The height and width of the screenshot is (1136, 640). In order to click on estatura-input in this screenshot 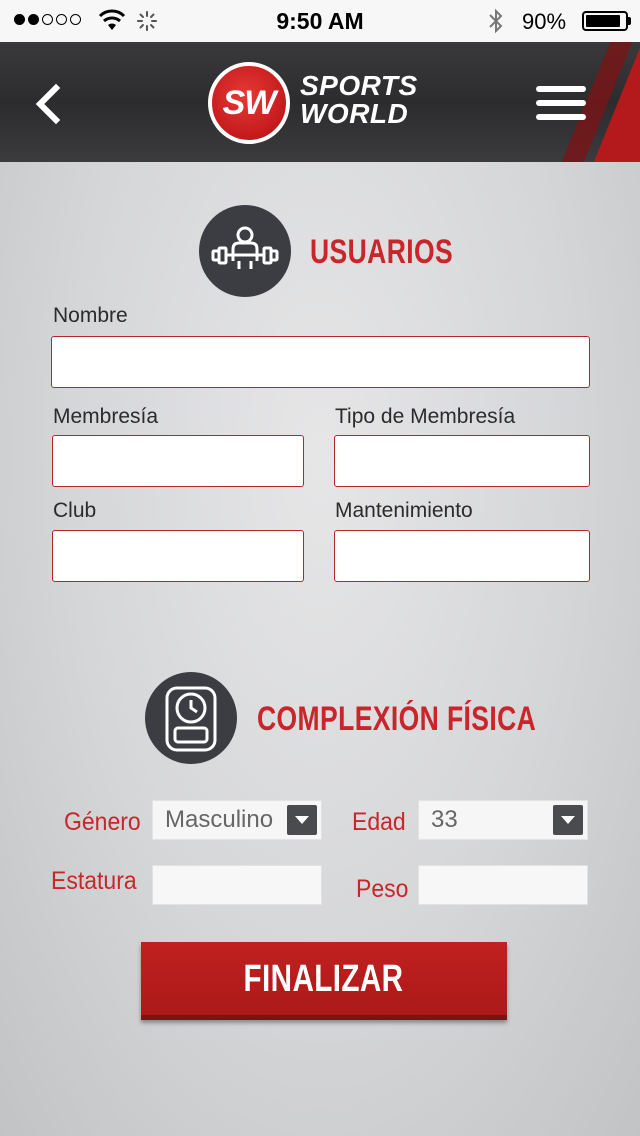, I will do `click(237, 885)`.